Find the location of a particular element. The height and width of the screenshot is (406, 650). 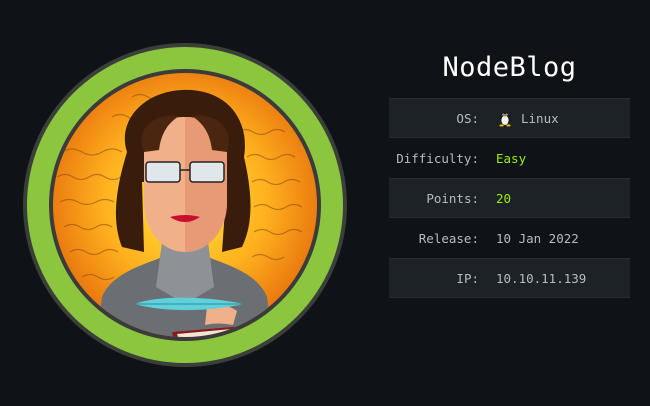

info-row-difficulty: Difficulty: Easy is located at coordinates (509, 158).